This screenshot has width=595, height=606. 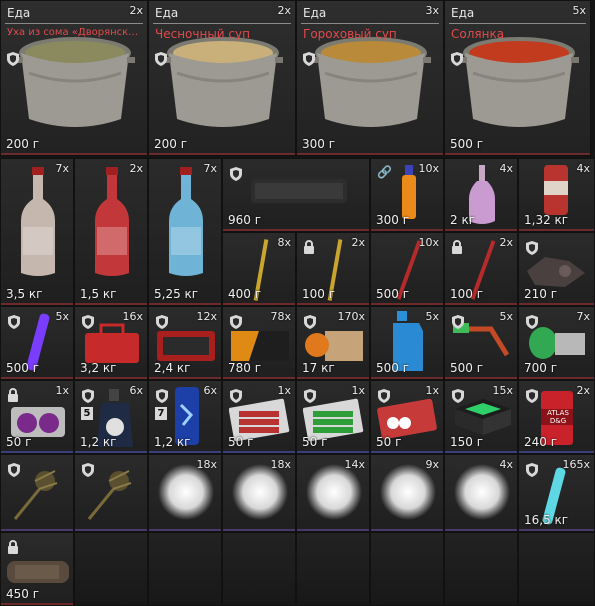 I want to click on inventory-slot-orange-injector: 🔗 10x 300 г, so click(x=407, y=195).